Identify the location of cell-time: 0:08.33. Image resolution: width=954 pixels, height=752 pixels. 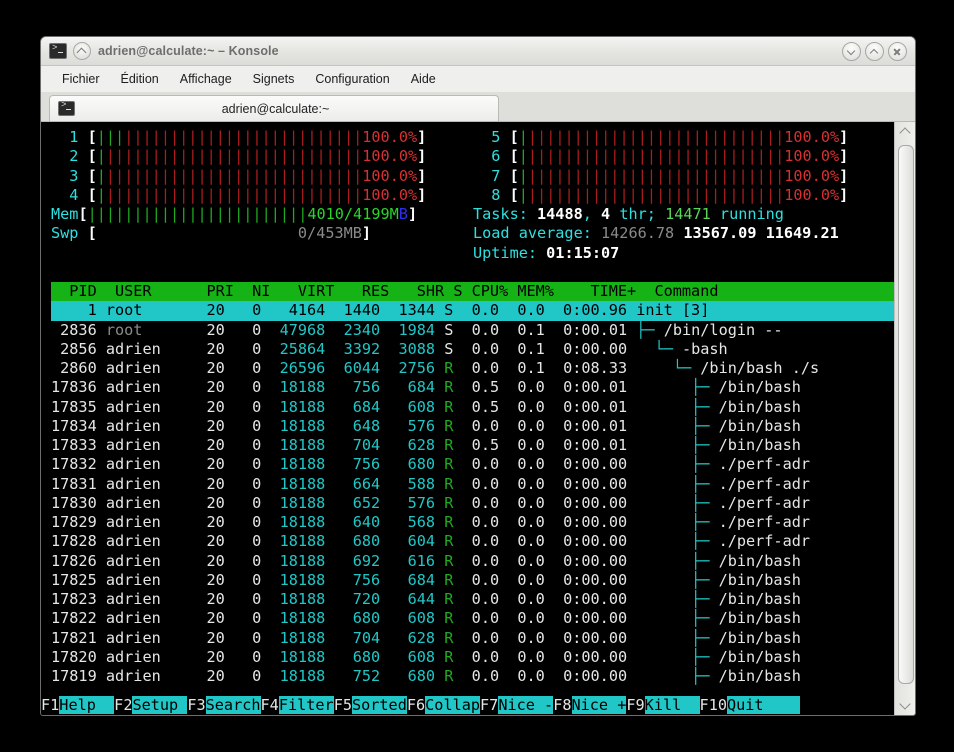
(595, 368).